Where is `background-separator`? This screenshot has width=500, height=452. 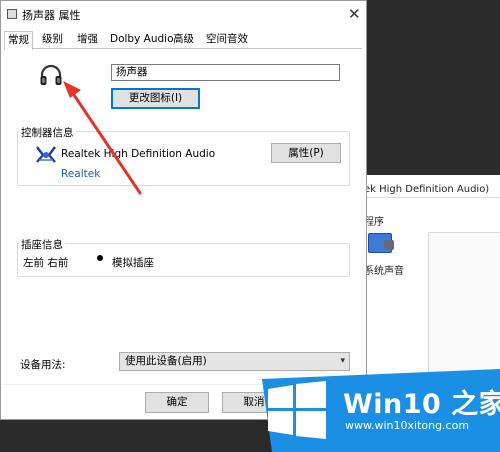 background-separator is located at coordinates (427, 197).